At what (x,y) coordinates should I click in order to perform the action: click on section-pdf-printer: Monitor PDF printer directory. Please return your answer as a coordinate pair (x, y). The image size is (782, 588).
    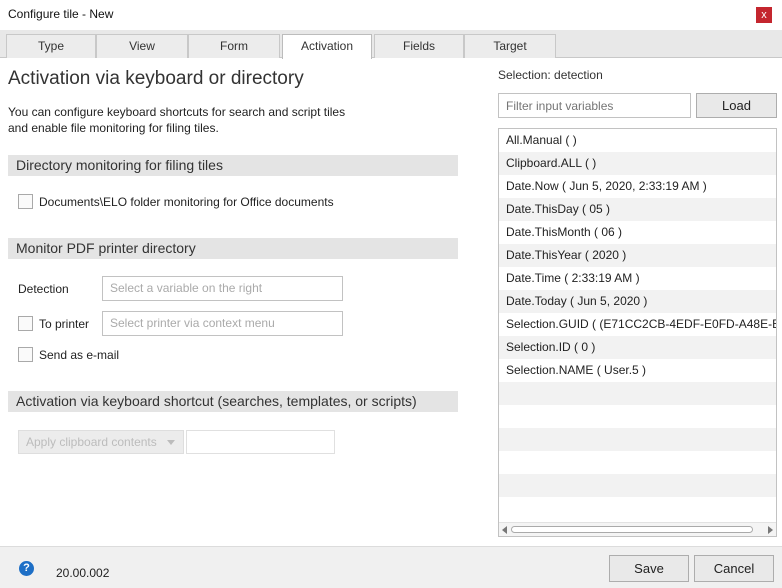
    Looking at the image, I should click on (233, 248).